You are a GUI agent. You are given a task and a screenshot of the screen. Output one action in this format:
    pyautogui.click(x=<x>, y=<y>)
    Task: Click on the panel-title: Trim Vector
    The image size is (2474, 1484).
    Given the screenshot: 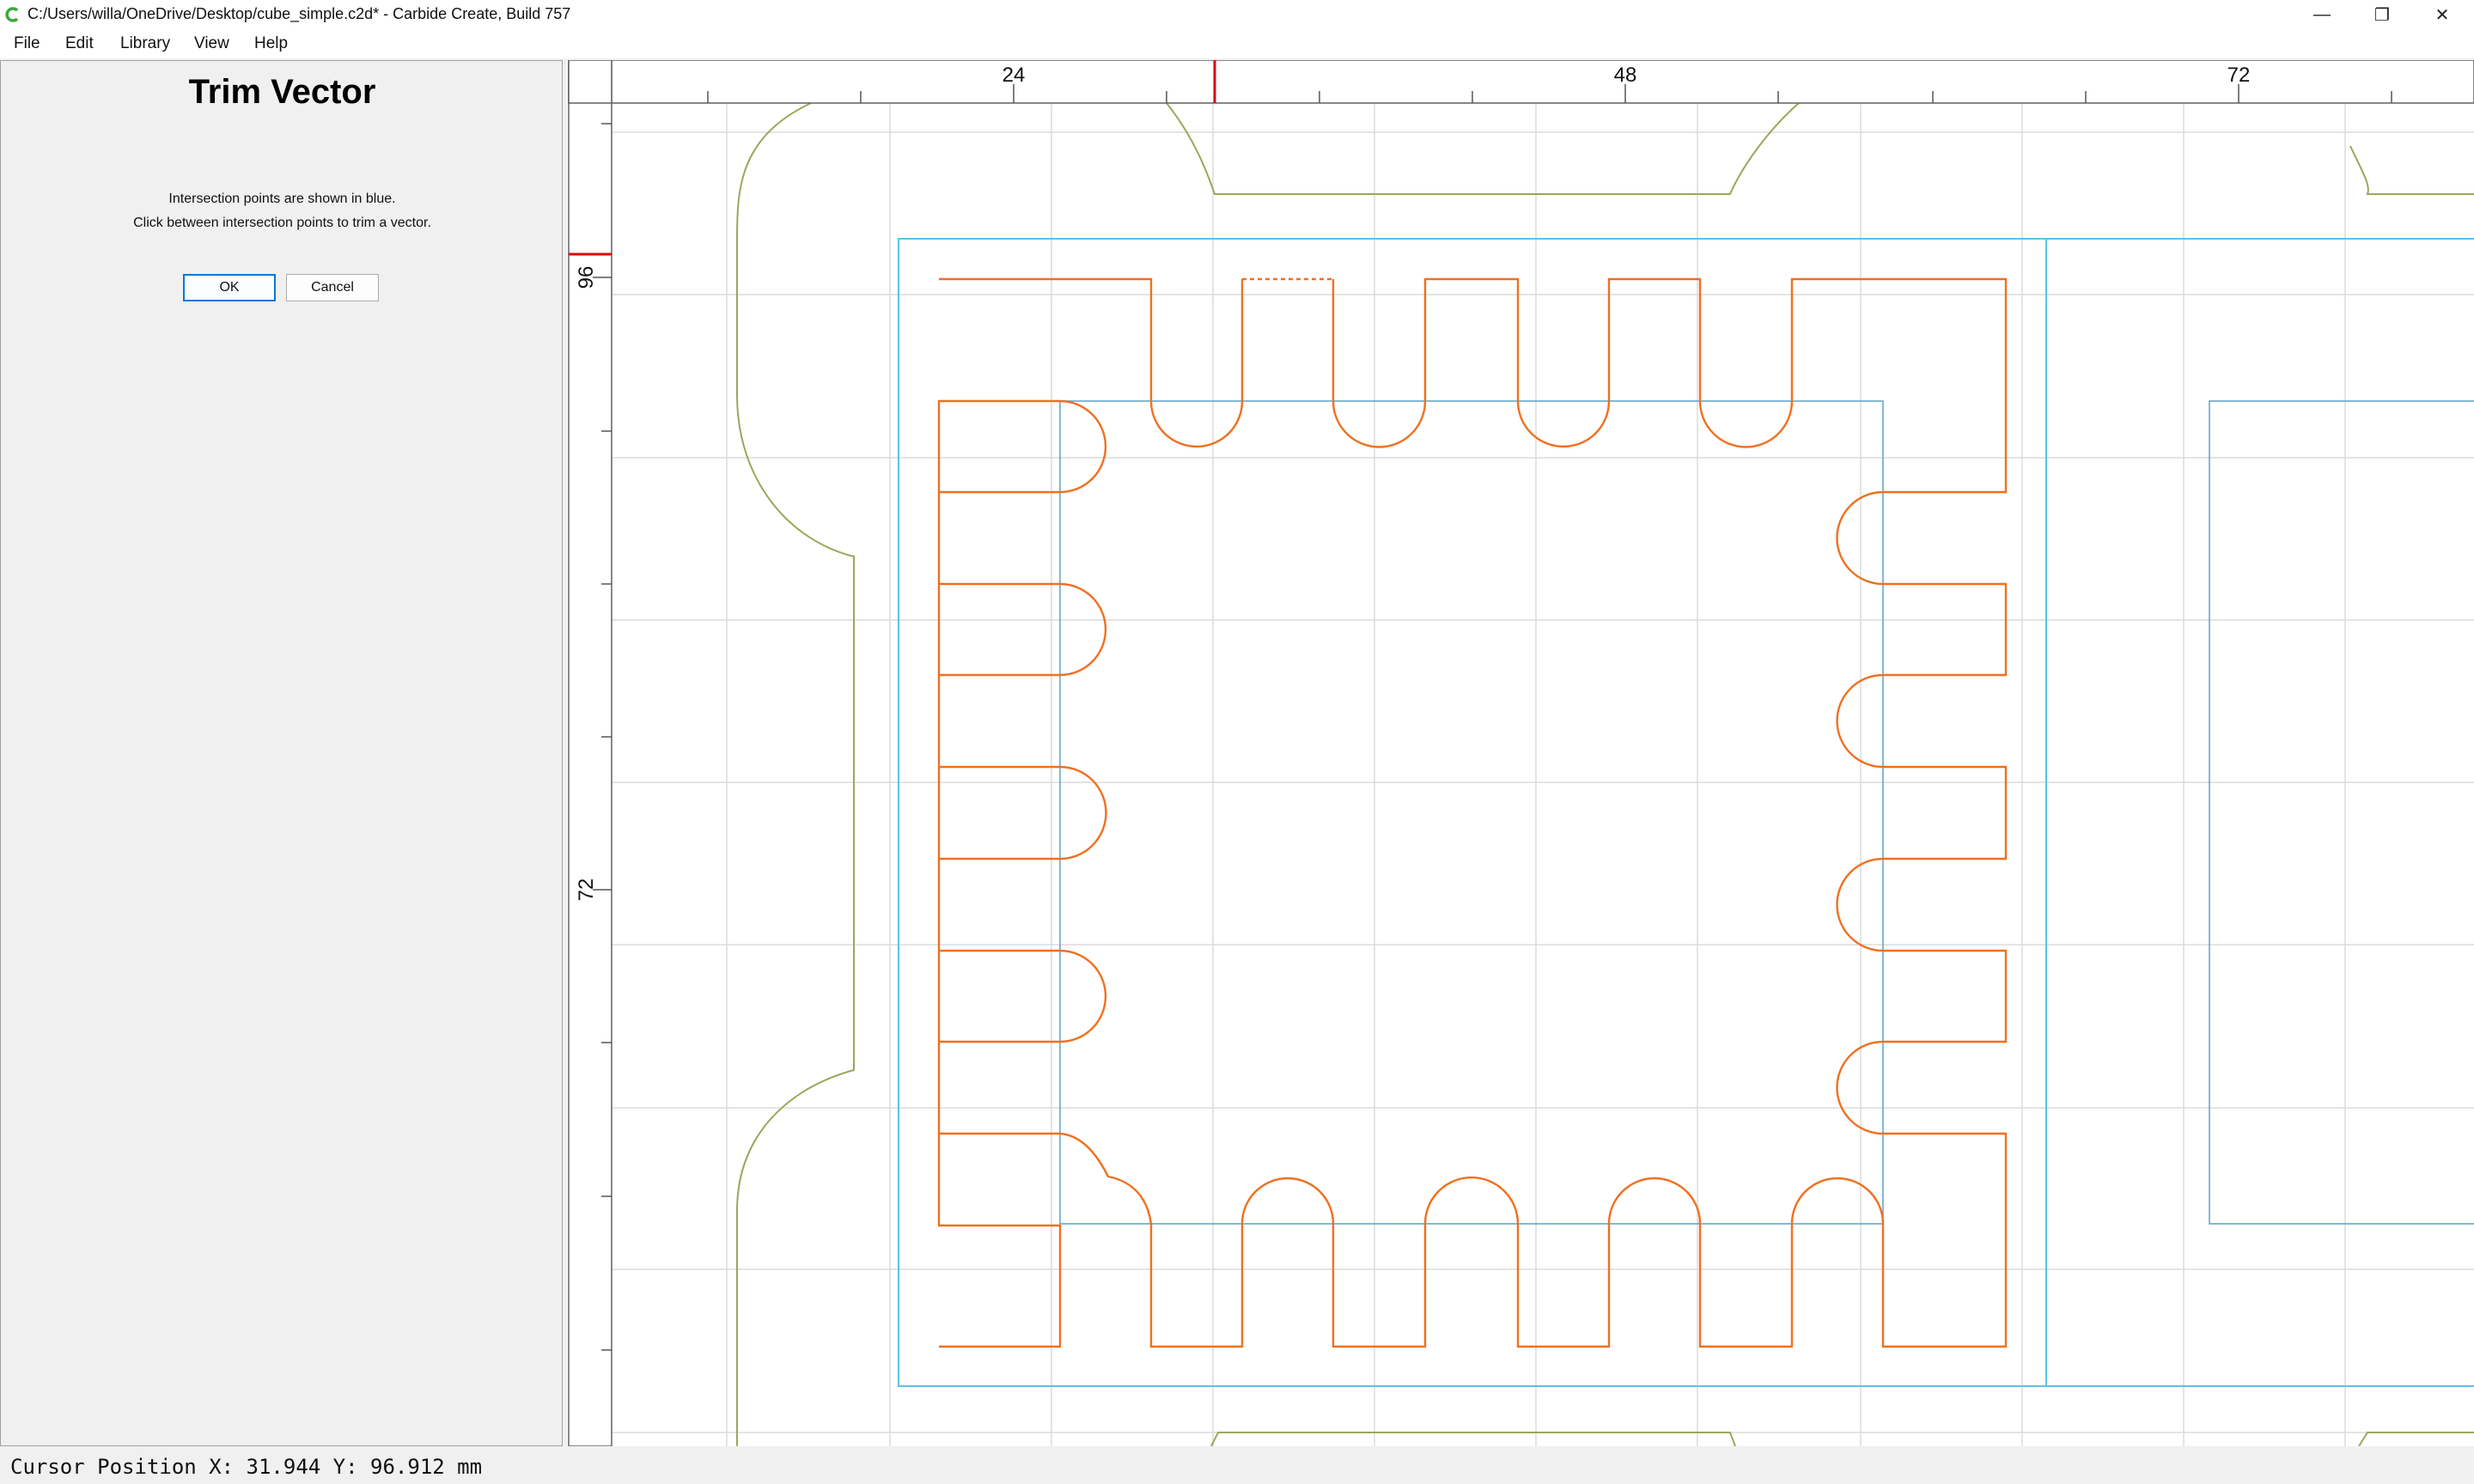 What is the action you would take?
    pyautogui.click(x=282, y=92)
    